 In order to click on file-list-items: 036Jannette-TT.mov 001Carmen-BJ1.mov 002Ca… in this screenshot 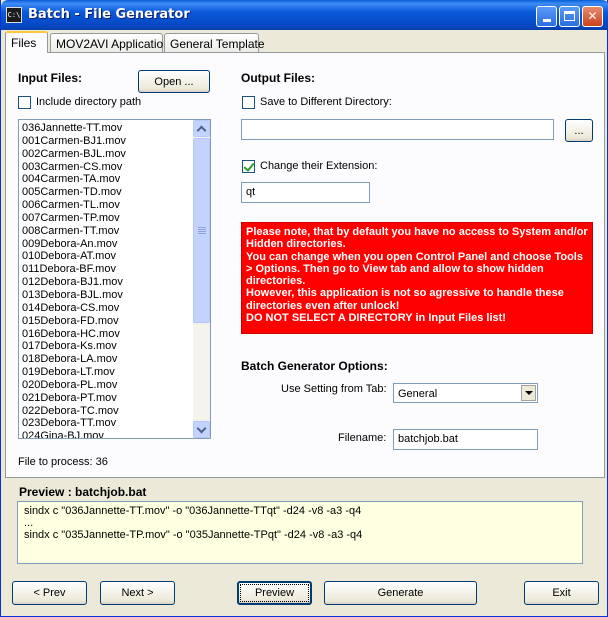, I will do `click(107, 280)`.